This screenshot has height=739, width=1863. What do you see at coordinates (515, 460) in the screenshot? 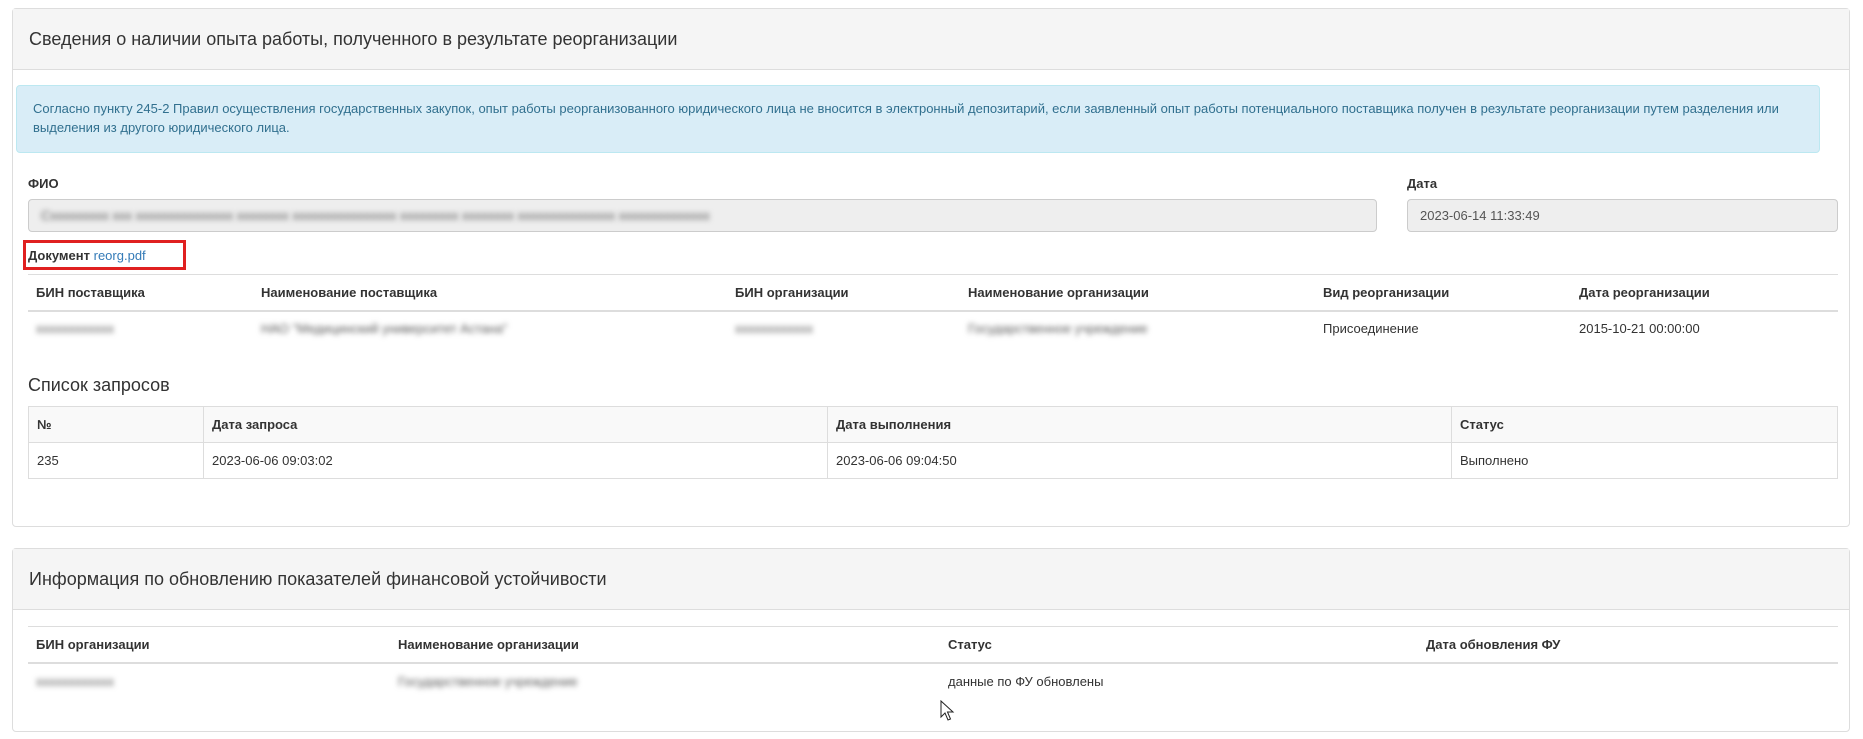
I see `request-date: 2023-06-06 09:03:02` at bounding box center [515, 460].